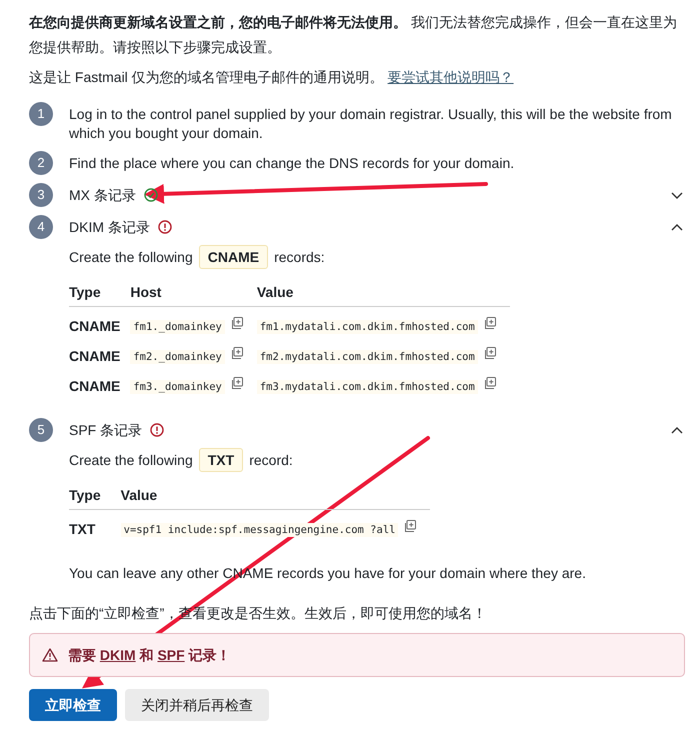  I want to click on record-value: fm3.mydatali.com.dkim.fmhosted.com, so click(367, 387).